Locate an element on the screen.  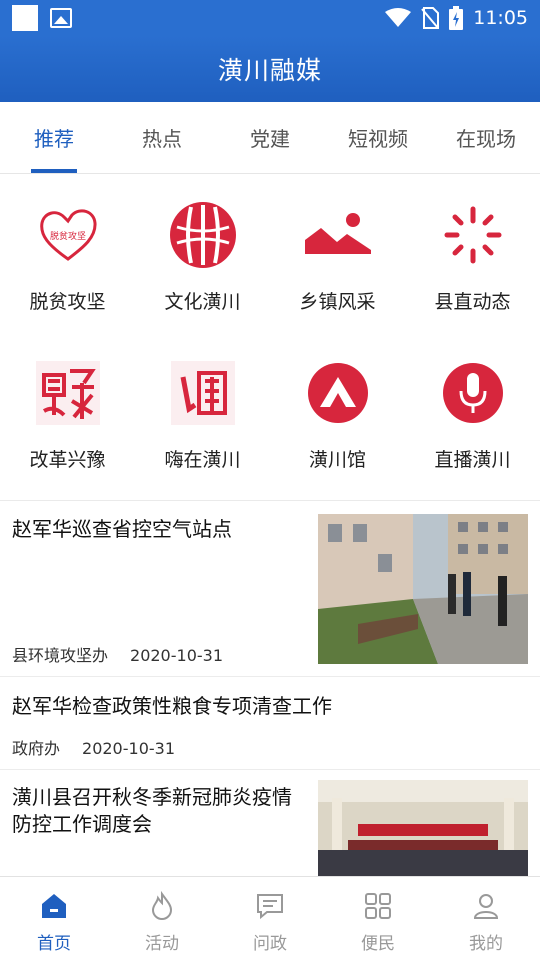
grid-item-live: 直播潢川 is located at coordinates (472, 418).